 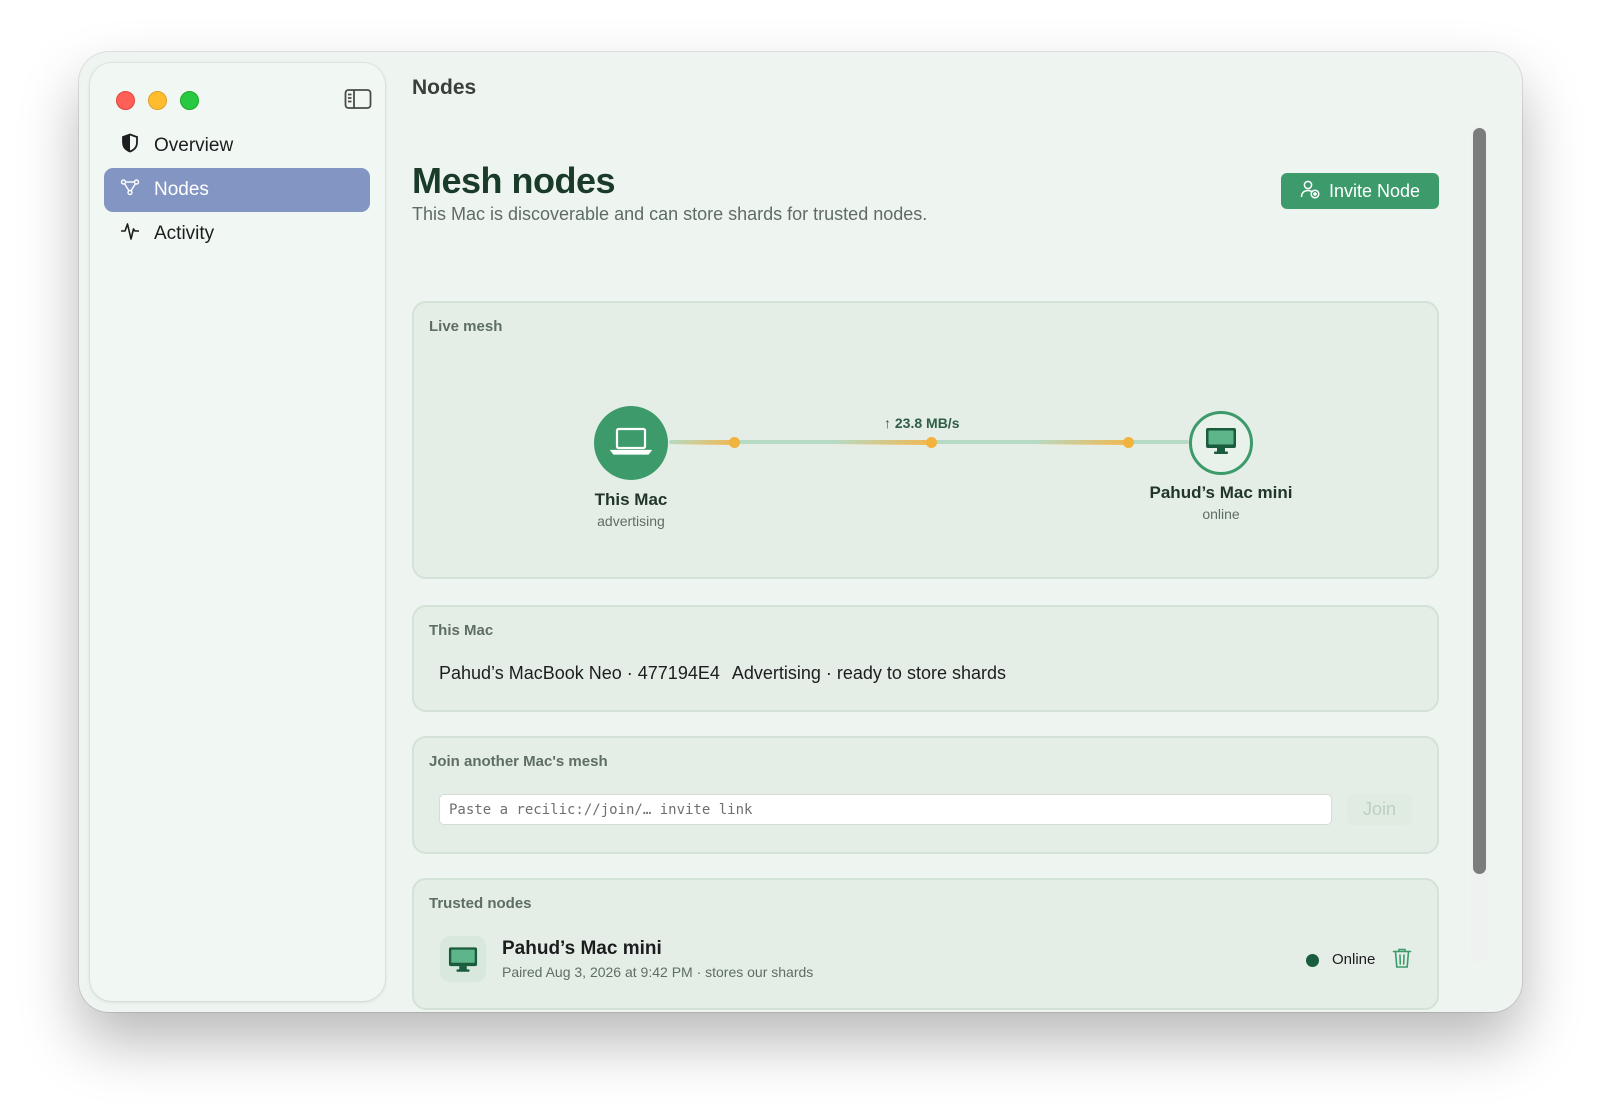 What do you see at coordinates (1221, 514) in the screenshot?
I see `remote-node-status: online` at bounding box center [1221, 514].